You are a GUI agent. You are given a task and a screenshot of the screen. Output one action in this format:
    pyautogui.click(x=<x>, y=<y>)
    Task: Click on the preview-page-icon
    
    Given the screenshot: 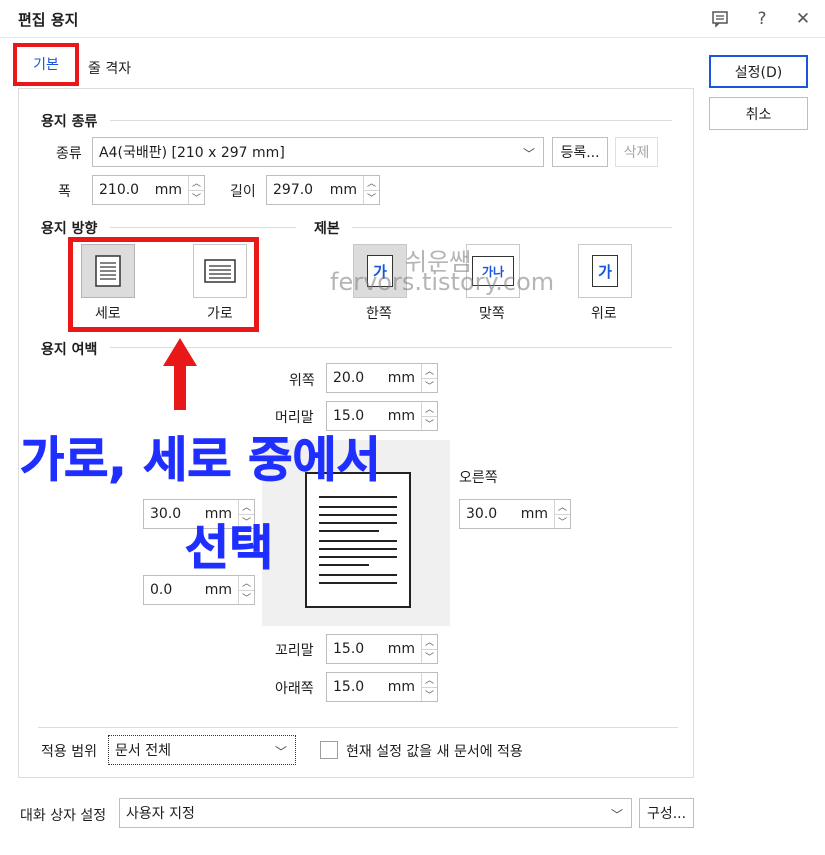 What is the action you would take?
    pyautogui.click(x=358, y=540)
    